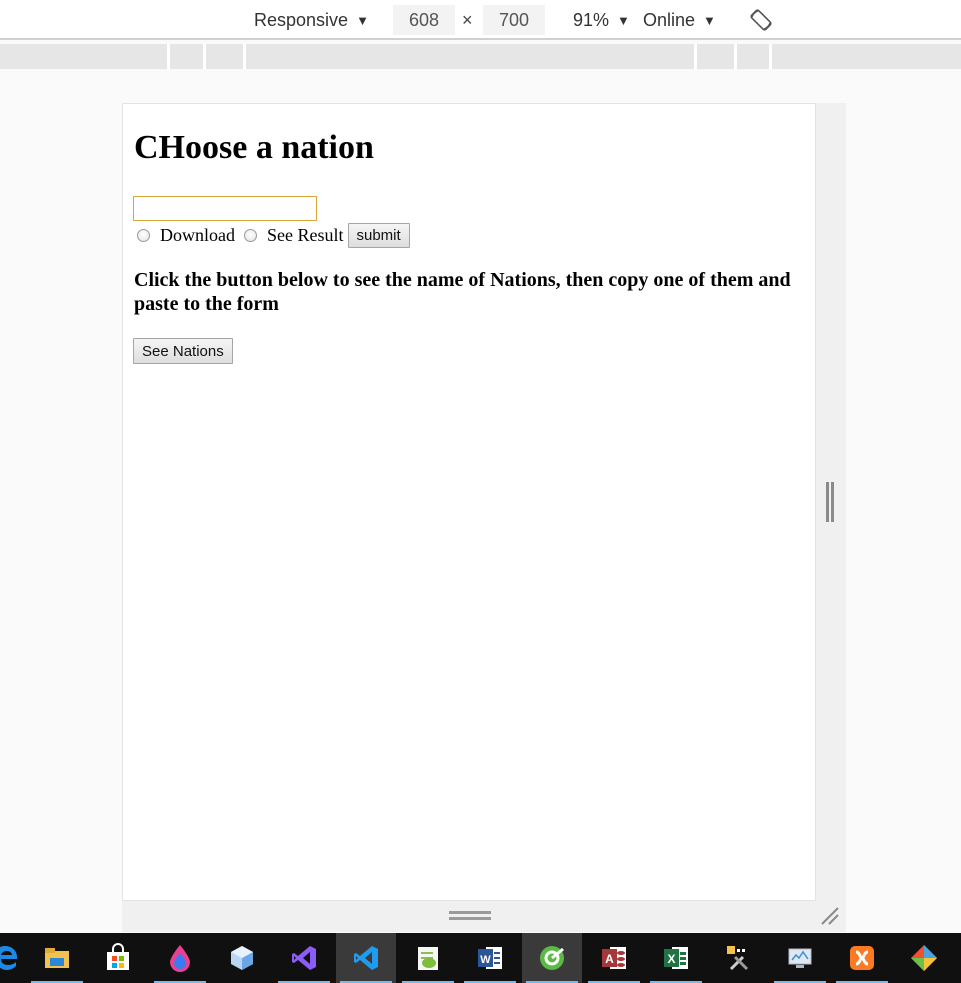  I want to click on taskbar-app-browser, so click(552, 958).